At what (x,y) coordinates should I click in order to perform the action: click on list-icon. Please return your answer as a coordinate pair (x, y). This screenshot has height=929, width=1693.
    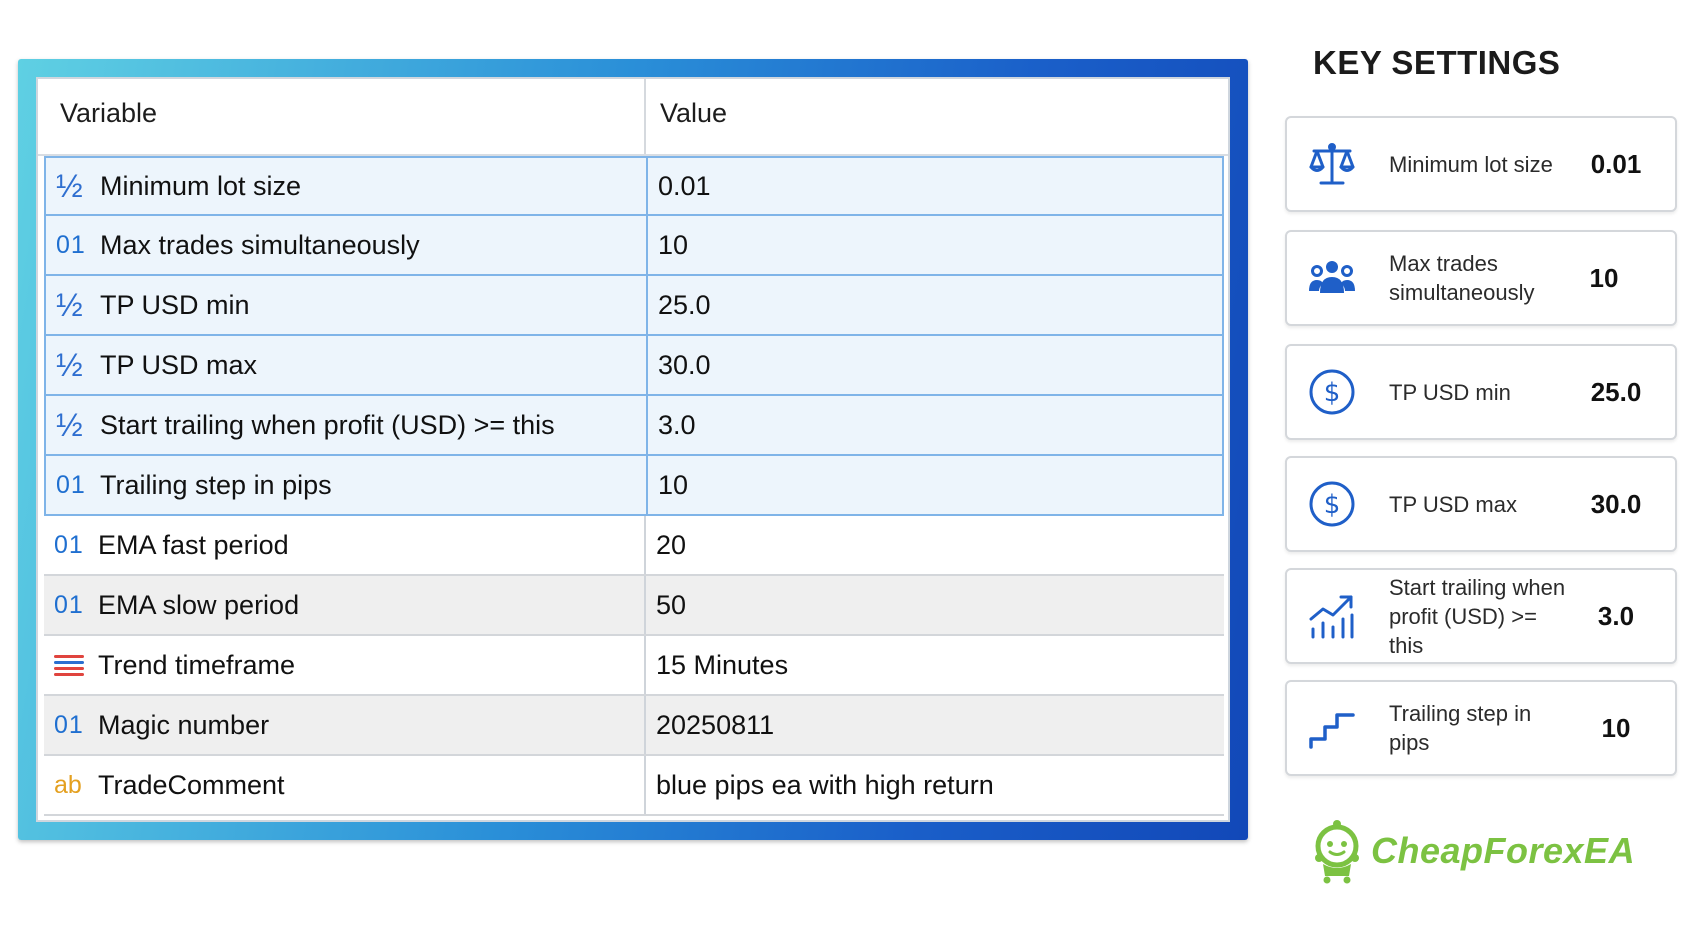
    Looking at the image, I should click on (69, 665).